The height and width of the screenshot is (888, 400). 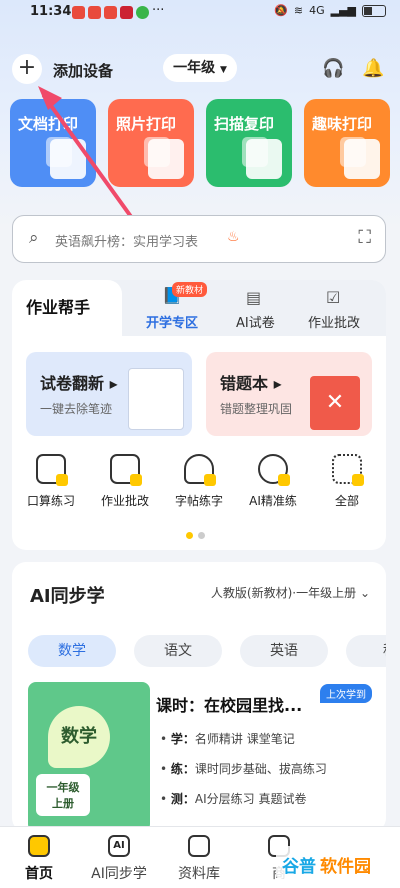 What do you see at coordinates (52, 470) in the screenshot?
I see `calculator-icon` at bounding box center [52, 470].